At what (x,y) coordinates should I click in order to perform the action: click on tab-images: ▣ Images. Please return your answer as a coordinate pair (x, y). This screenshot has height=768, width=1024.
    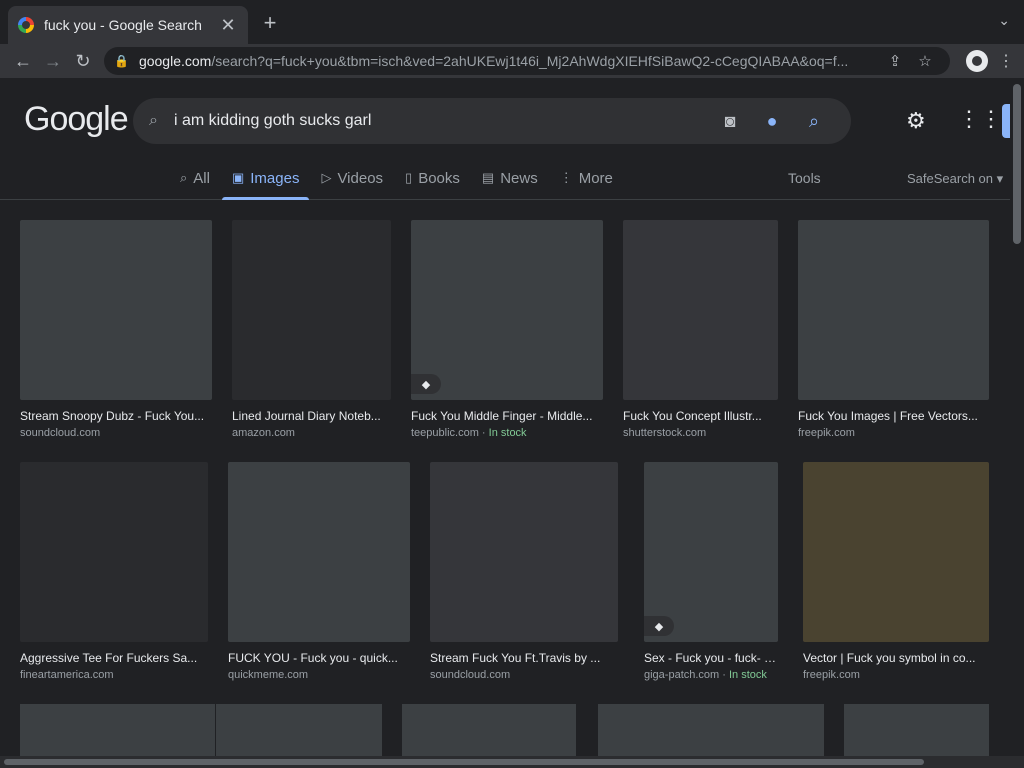
    Looking at the image, I should click on (265, 181).